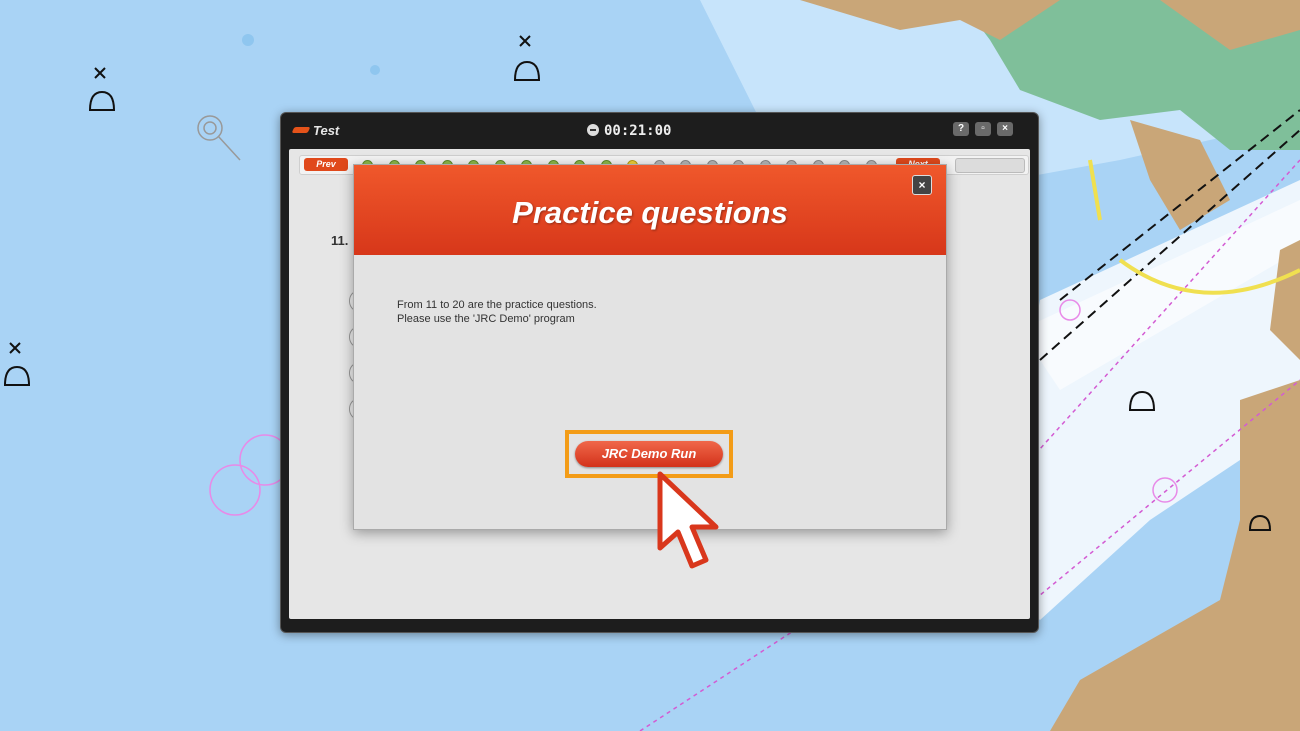 The height and width of the screenshot is (731, 1300). Describe the element at coordinates (326, 130) in the screenshot. I see `window-title: Test` at that location.